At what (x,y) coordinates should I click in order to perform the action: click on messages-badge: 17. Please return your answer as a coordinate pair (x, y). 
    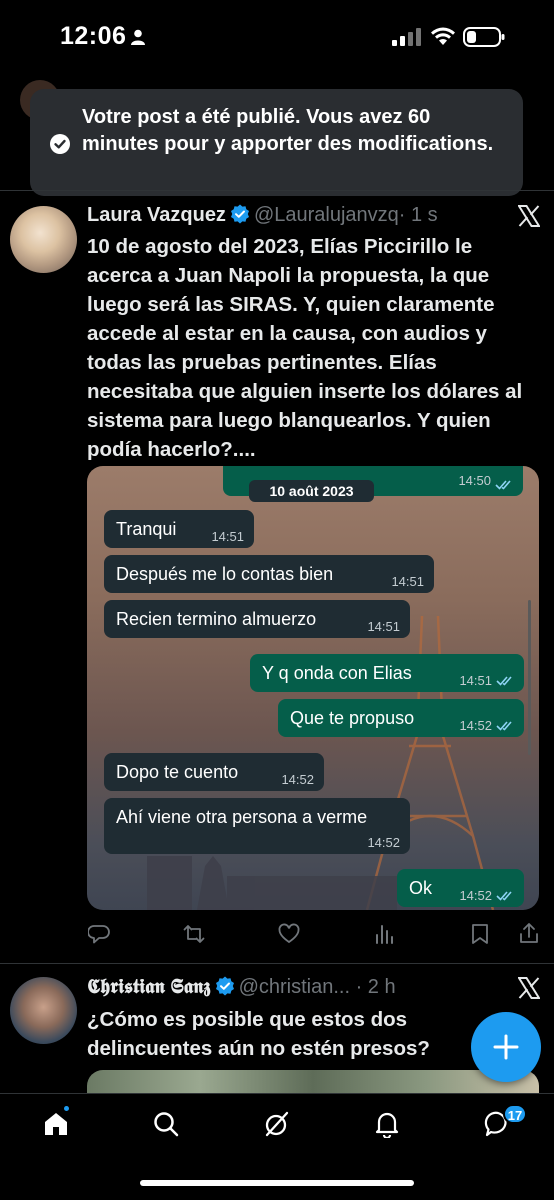
    Looking at the image, I should click on (515, 1114).